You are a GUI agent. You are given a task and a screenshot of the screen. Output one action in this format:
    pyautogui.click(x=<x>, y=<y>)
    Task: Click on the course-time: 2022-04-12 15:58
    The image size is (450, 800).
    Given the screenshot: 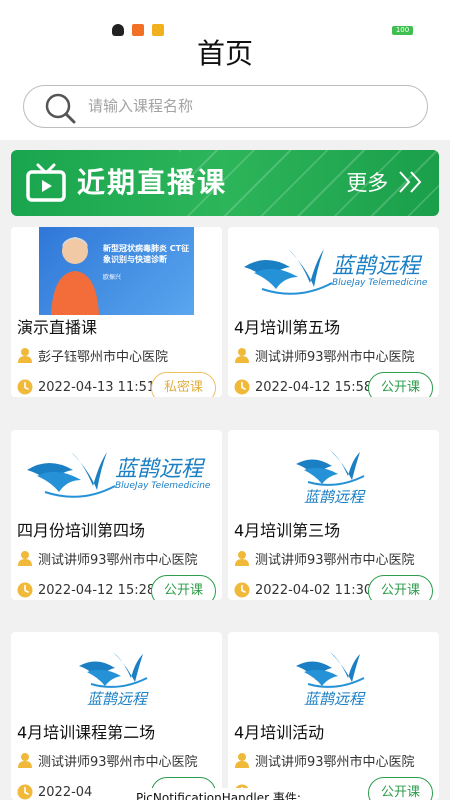 What is the action you would take?
    pyautogui.click(x=314, y=387)
    